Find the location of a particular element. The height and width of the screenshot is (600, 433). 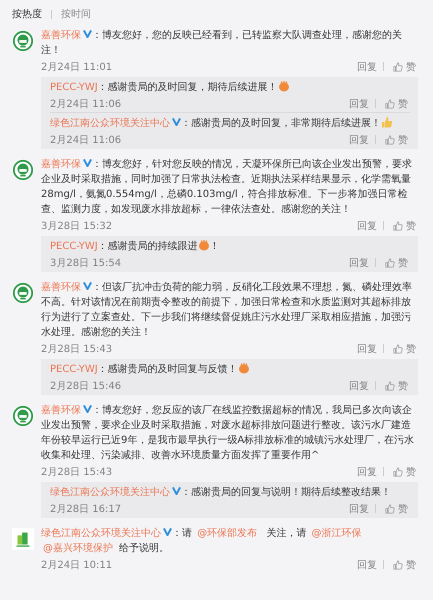

comment-time: 3月28日 15:32 is located at coordinates (76, 226).